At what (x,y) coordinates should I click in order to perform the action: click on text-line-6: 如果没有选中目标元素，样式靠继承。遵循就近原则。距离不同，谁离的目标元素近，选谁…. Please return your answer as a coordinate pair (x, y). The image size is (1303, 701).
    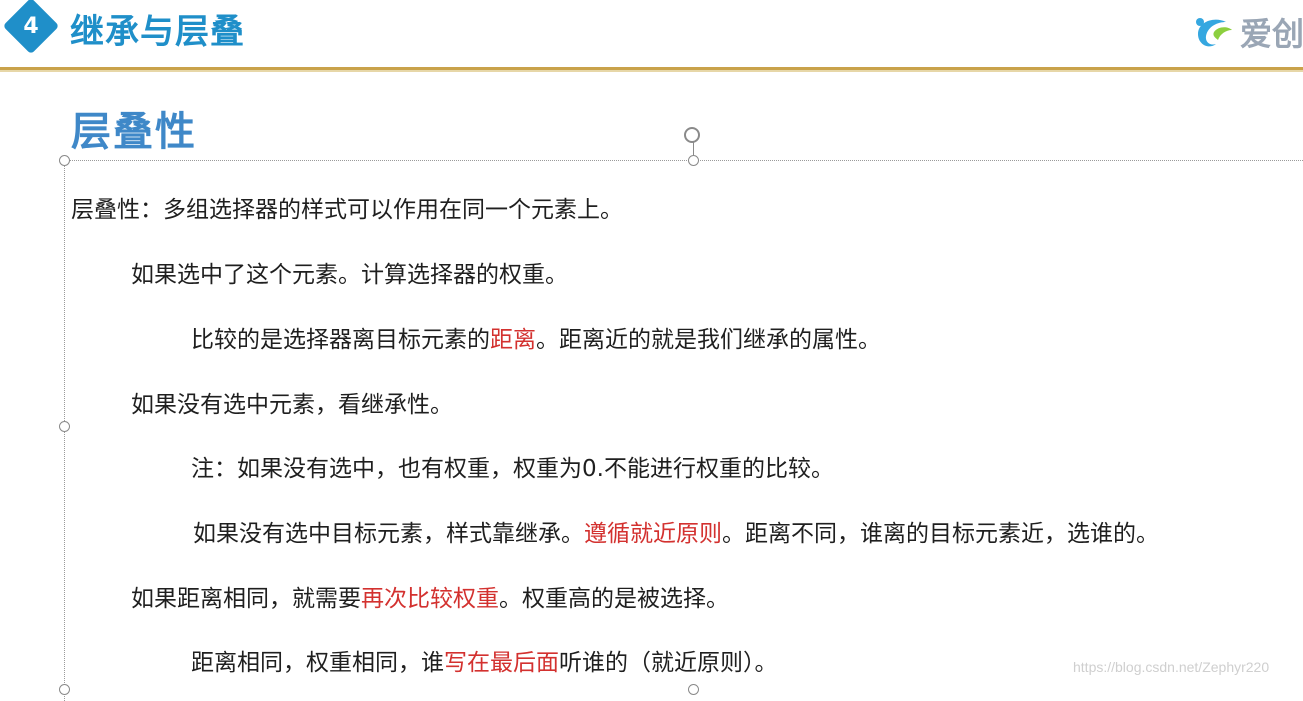
    Looking at the image, I should click on (748, 534).